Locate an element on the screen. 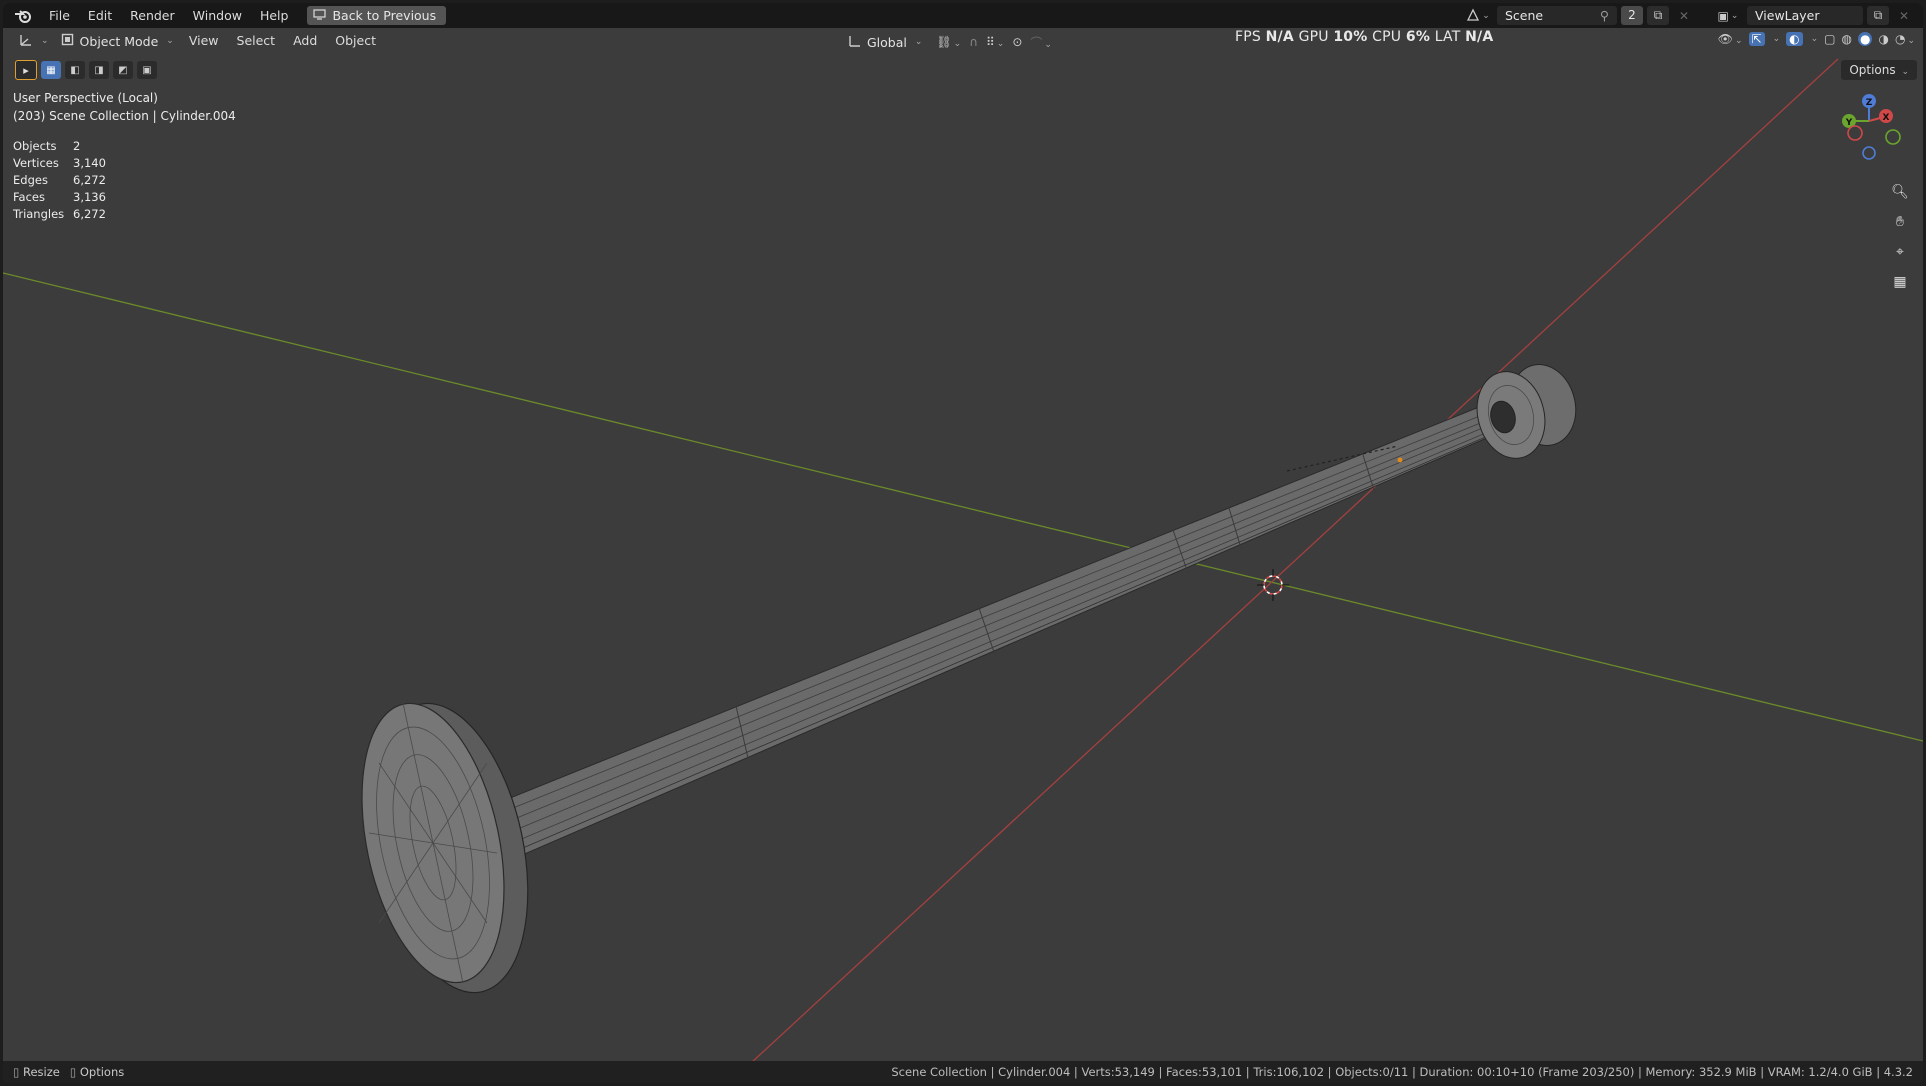  stat-value: 3,136 is located at coordinates (89, 197).